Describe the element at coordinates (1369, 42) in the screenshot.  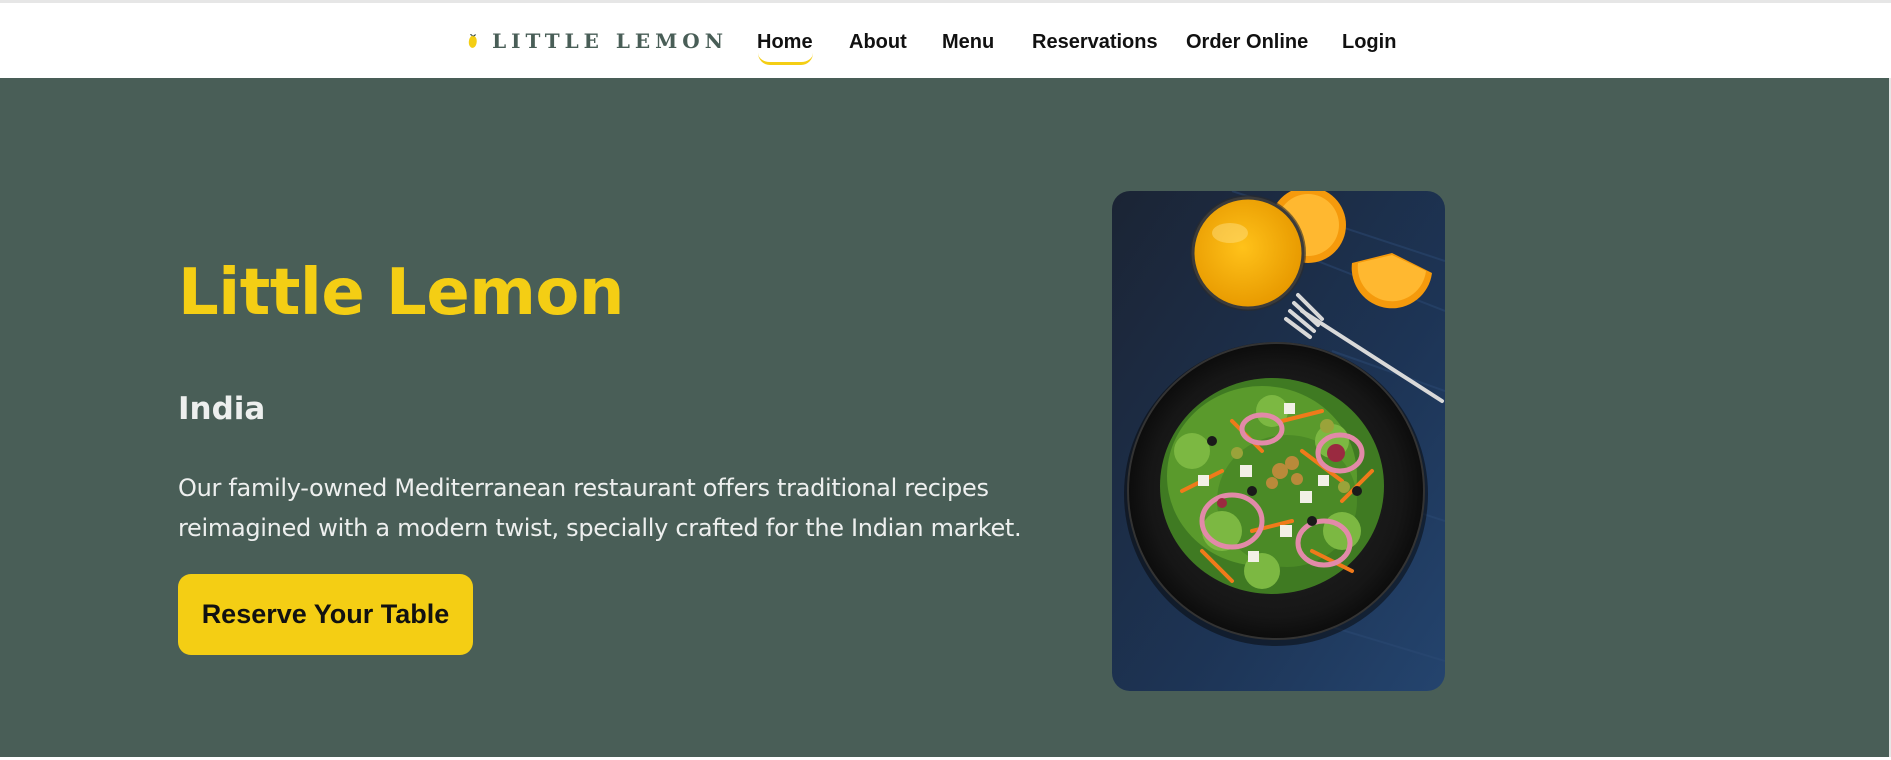
I see `nav-item-login: Login` at that location.